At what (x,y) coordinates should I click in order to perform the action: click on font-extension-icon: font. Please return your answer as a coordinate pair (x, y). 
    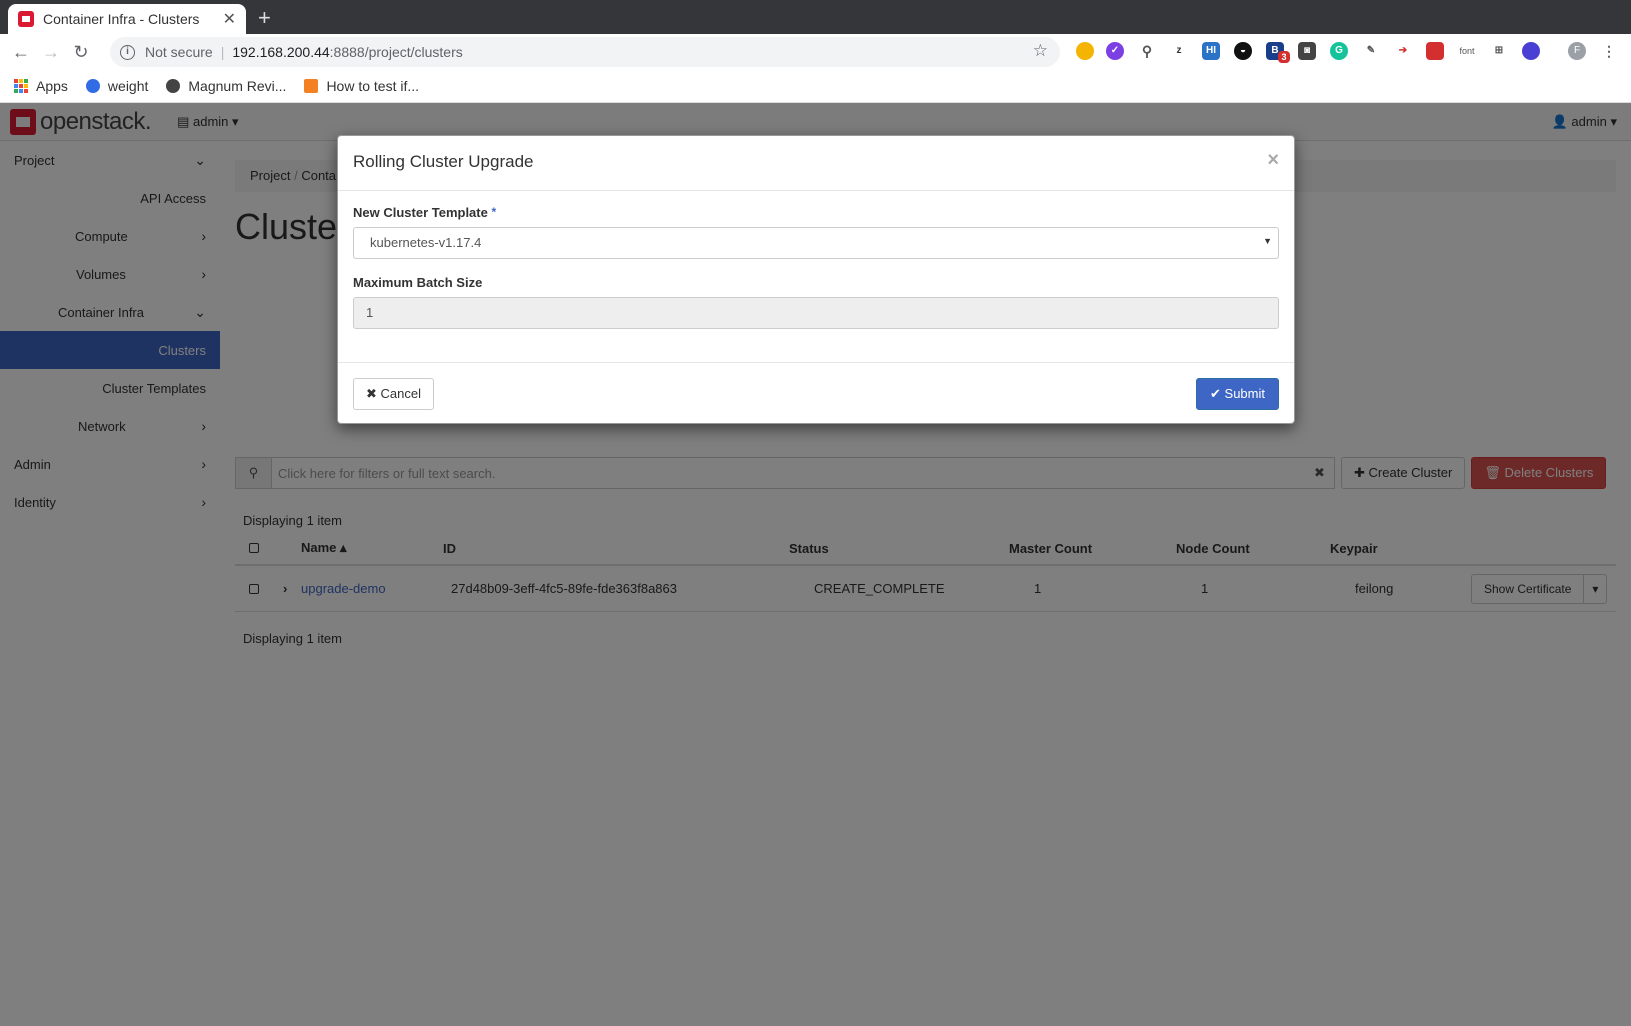
    Looking at the image, I should click on (1467, 51).